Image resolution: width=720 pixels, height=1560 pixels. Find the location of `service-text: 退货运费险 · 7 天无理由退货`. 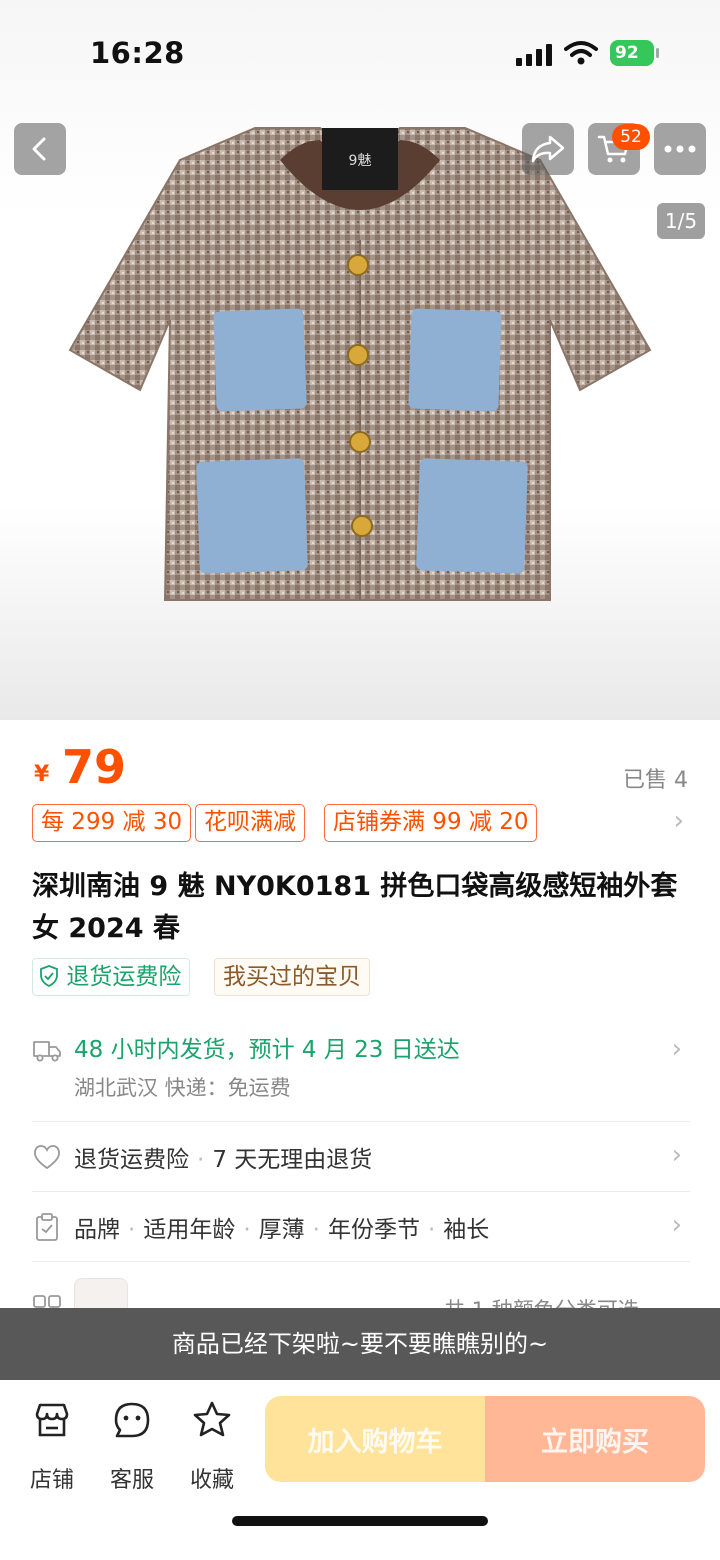

service-text: 退货运费险 · 7 天无理由退货 is located at coordinates (223, 1157).